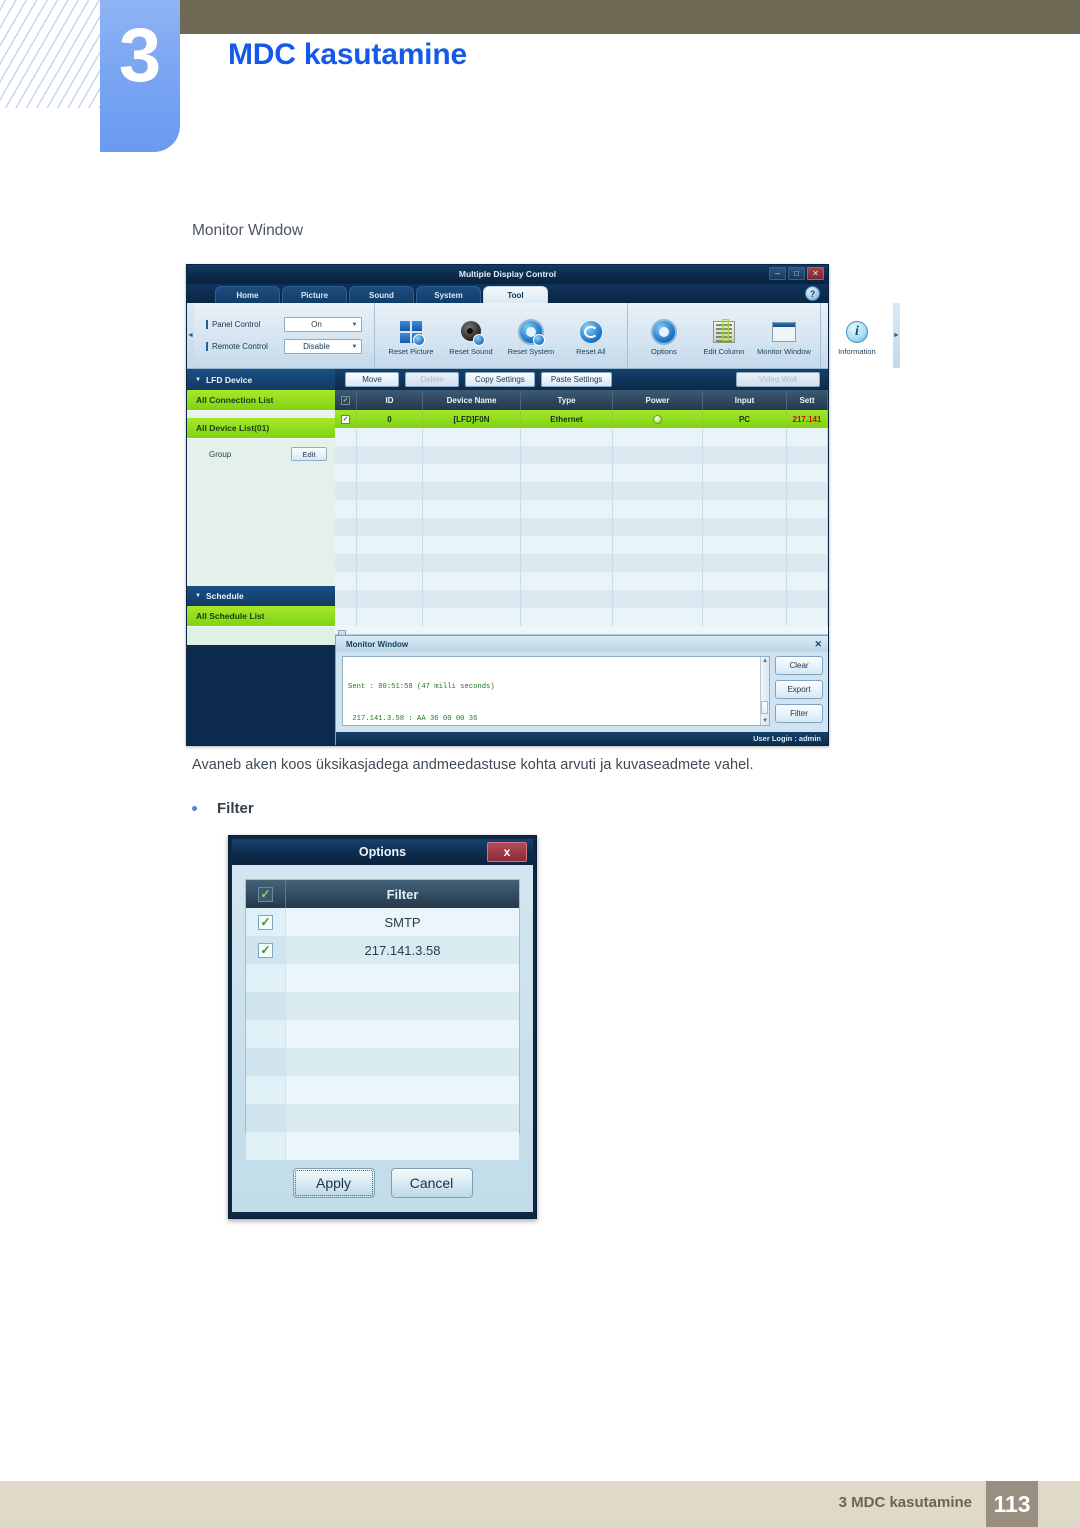  What do you see at coordinates (582, 644) in the screenshot?
I see `monitor-window-header: Monitor Window ✕` at bounding box center [582, 644].